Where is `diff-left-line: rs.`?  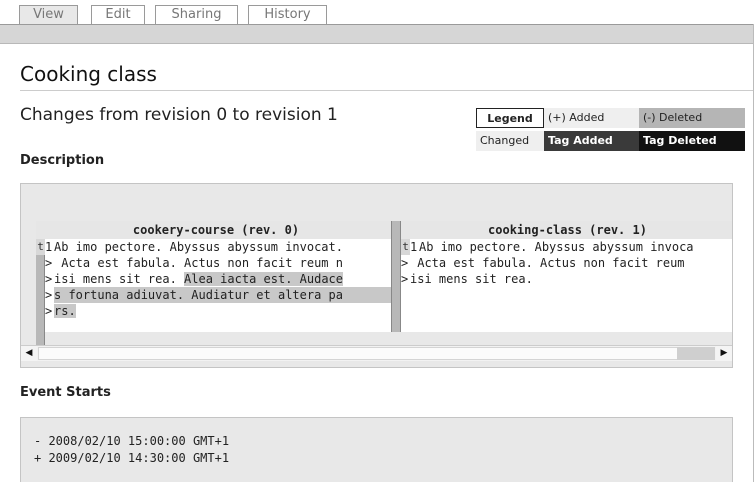 diff-left-line: rs. is located at coordinates (225, 311).